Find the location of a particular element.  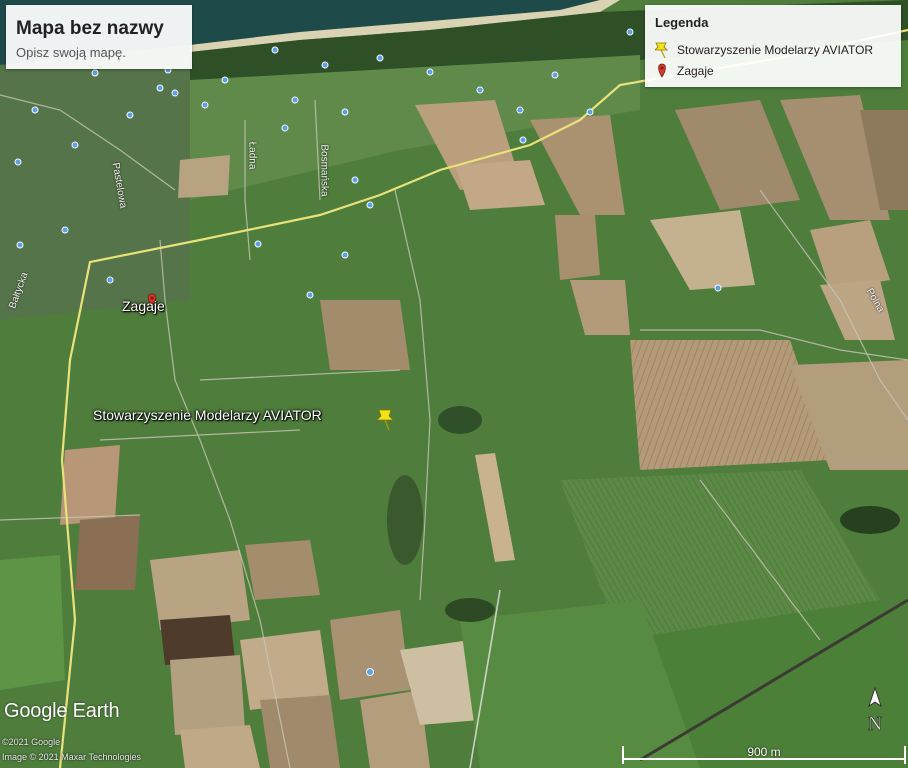

legend-item-aviator: Stowarzyszenie Modelarzy AVIATOR is located at coordinates (764, 50).